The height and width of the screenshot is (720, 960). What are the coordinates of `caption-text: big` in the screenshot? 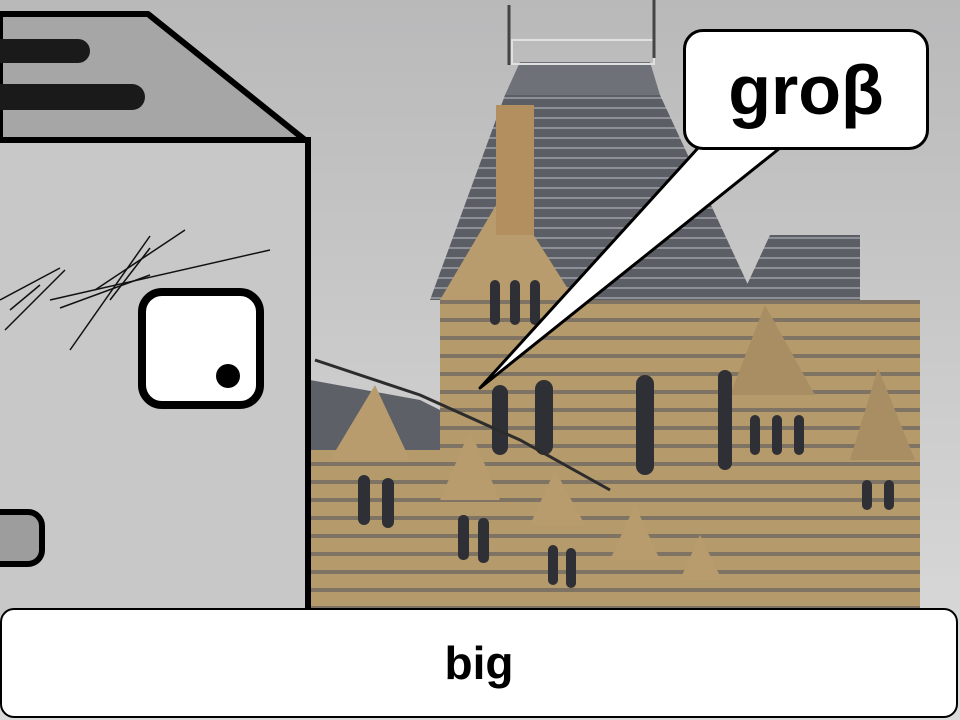 It's located at (479, 663).